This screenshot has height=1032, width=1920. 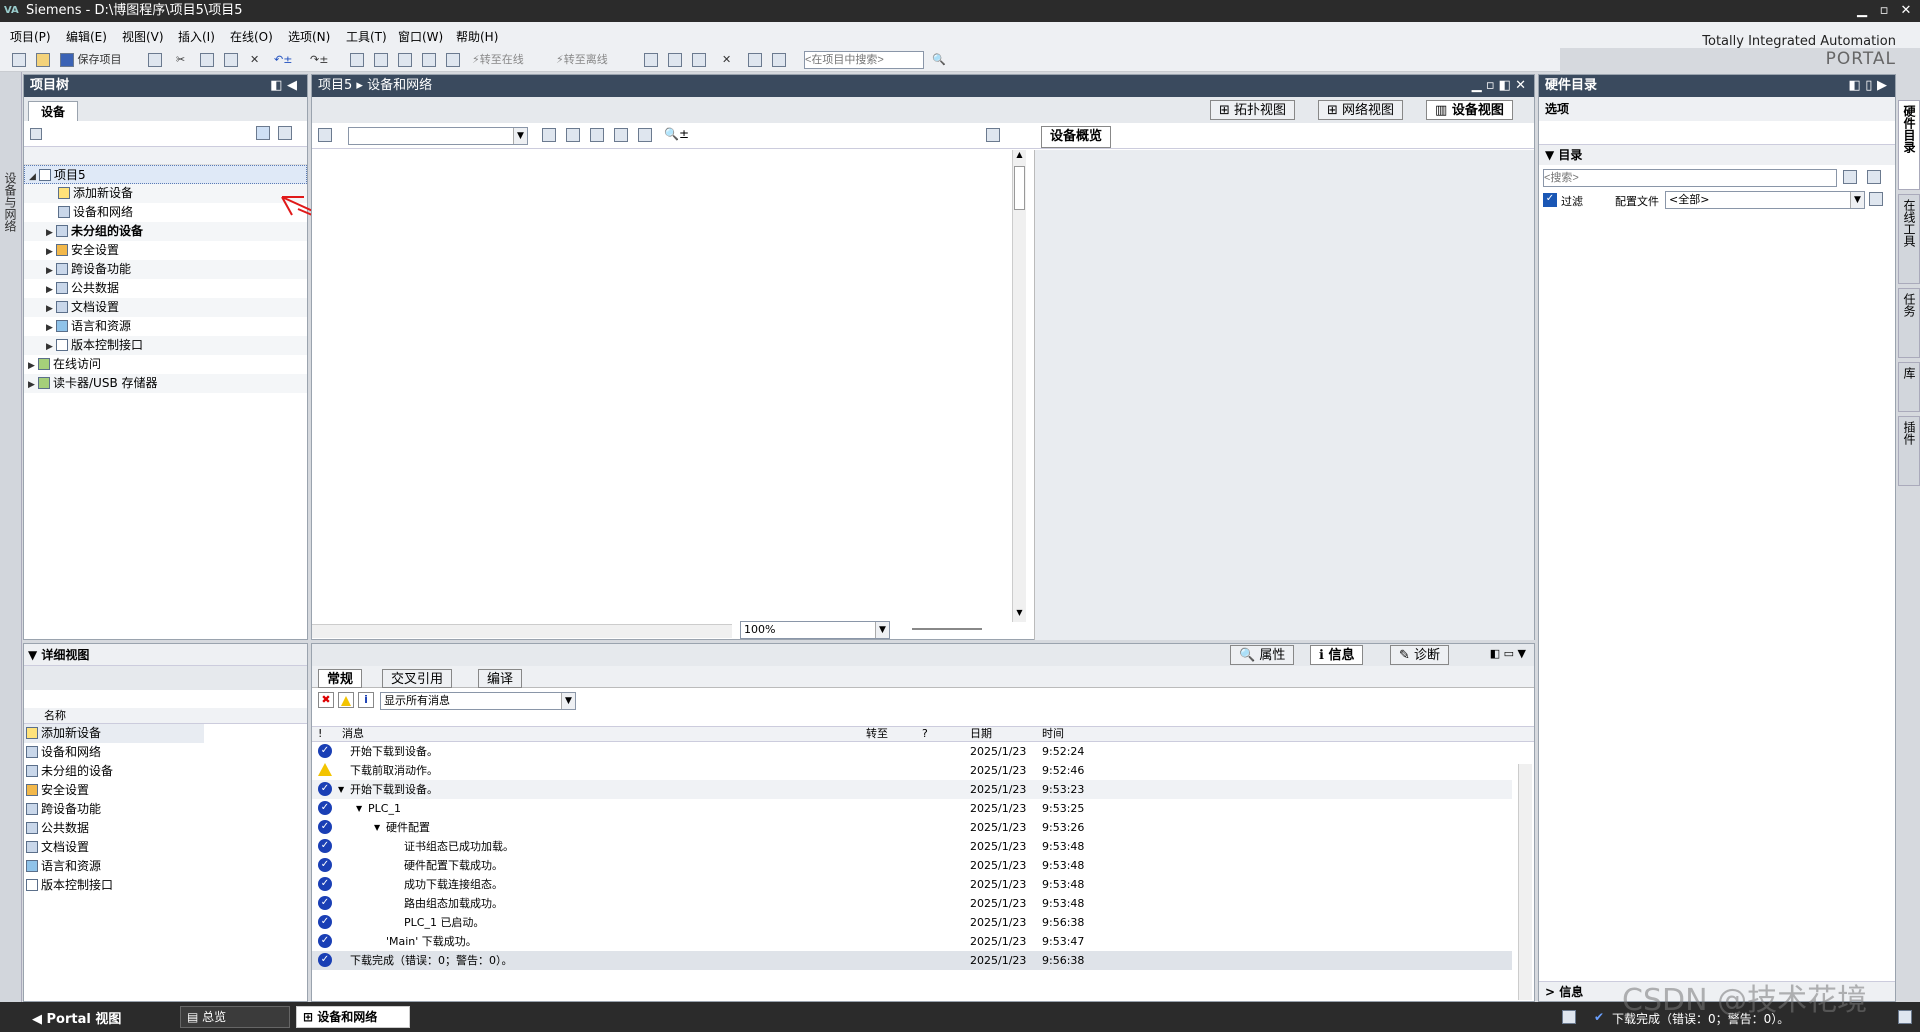 I want to click on sidetab-devices-networks: 设备与网络, so click(x=11, y=202).